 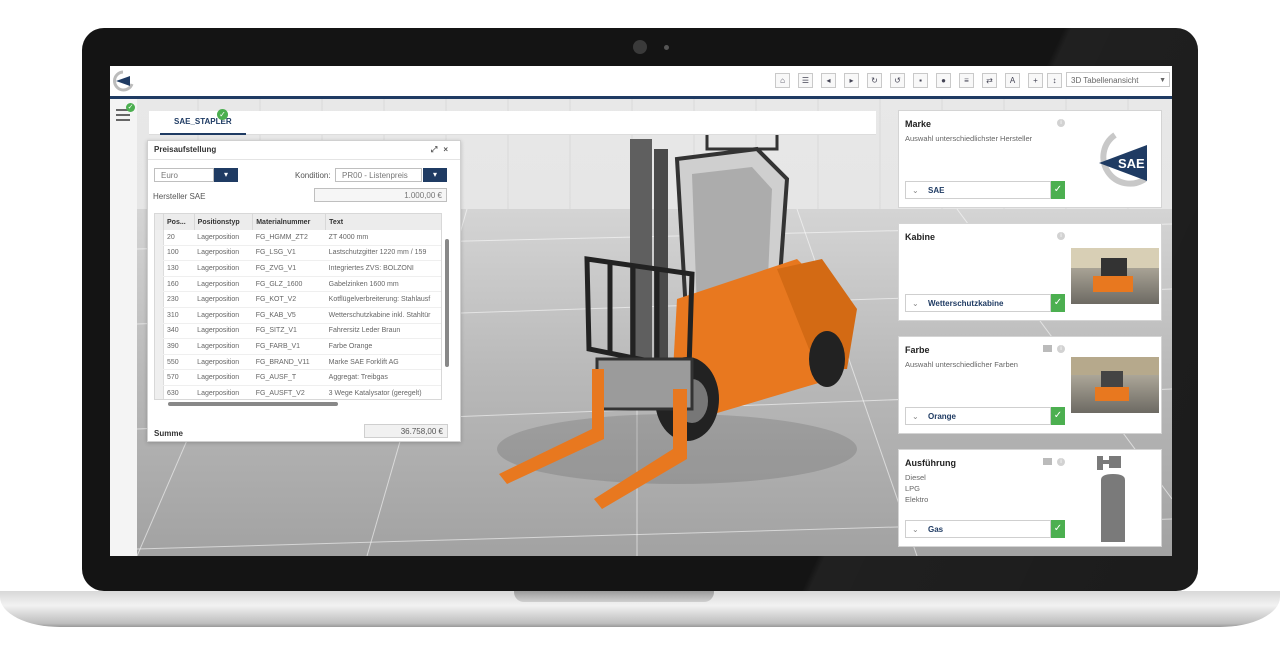 What do you see at coordinates (179, 196) in the screenshot?
I see `manufacturer-label: Hersteller SAE` at bounding box center [179, 196].